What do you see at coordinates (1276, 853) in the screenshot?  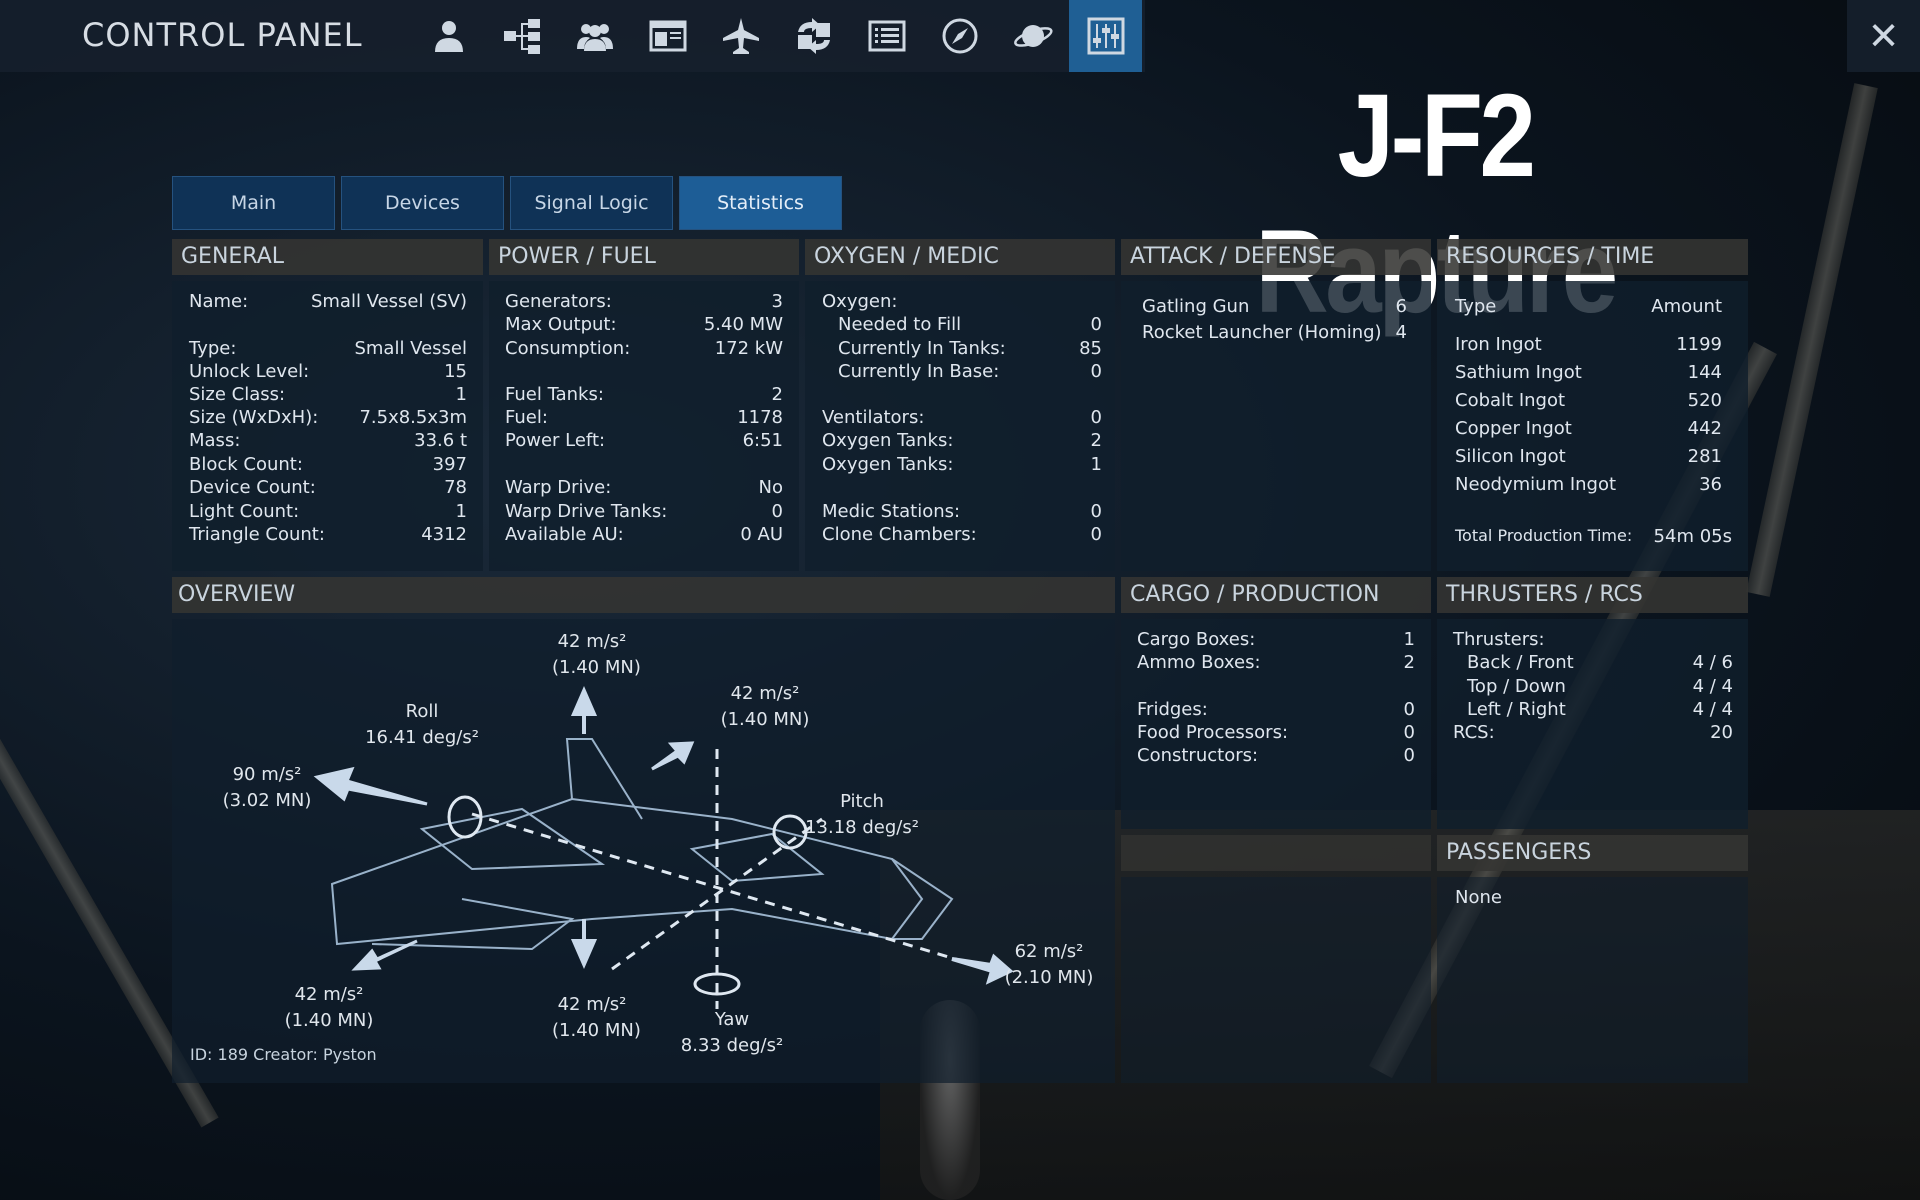 I see `empty-panel-header` at bounding box center [1276, 853].